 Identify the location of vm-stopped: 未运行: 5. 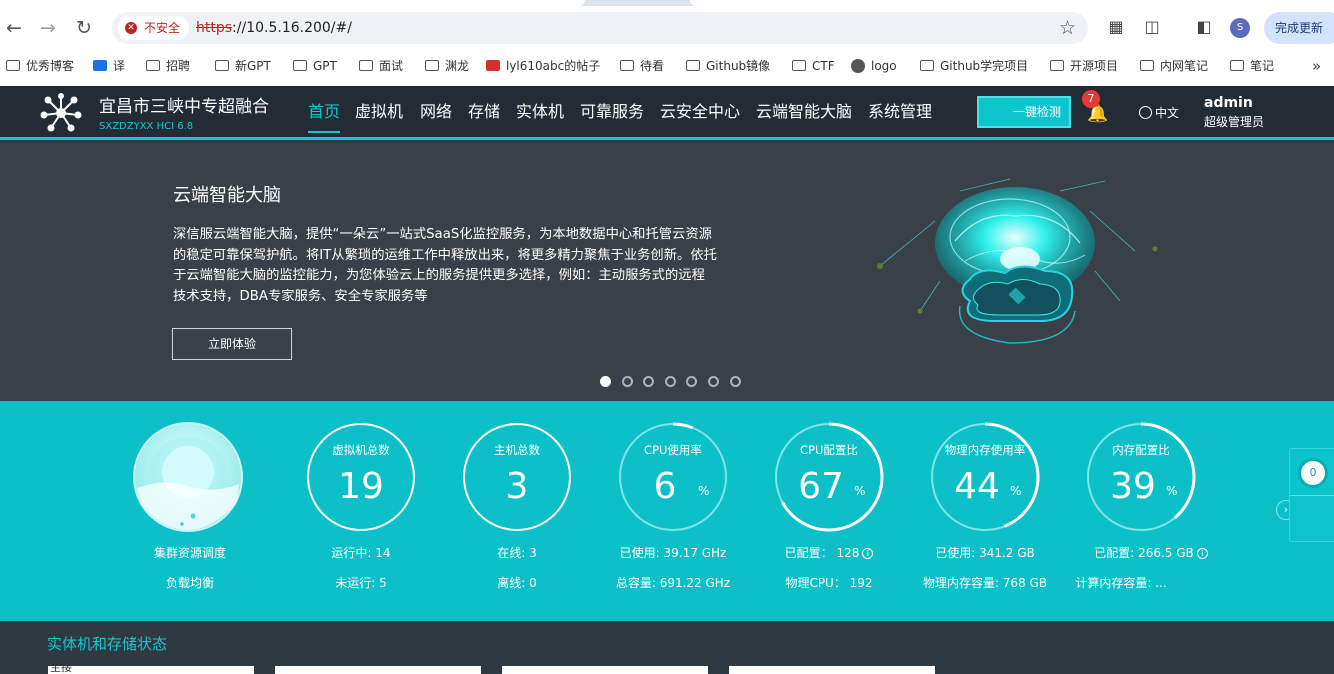
(361, 583).